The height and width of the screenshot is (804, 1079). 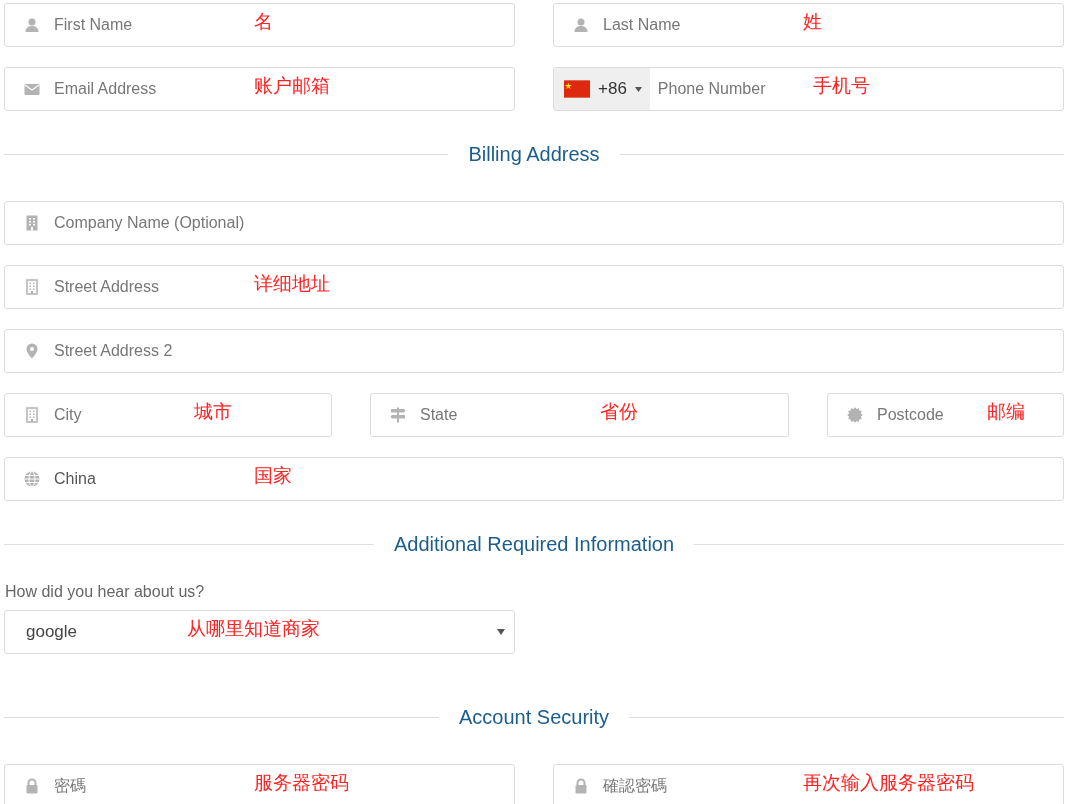 What do you see at coordinates (534, 717) in the screenshot?
I see `section-heading: Account Security` at bounding box center [534, 717].